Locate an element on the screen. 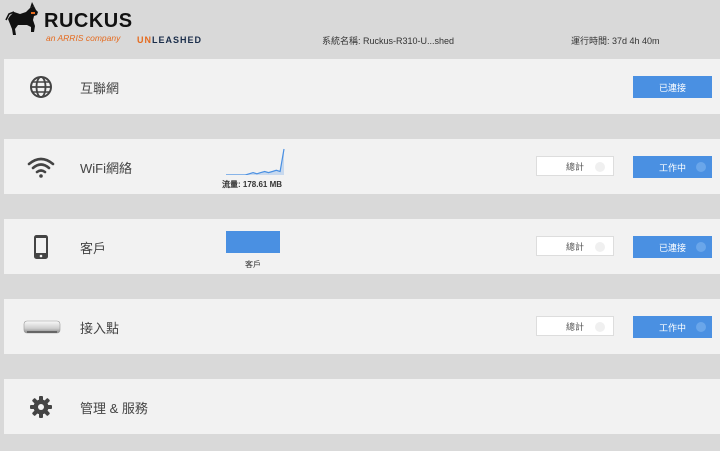  clients-status-dot is located at coordinates (701, 247).